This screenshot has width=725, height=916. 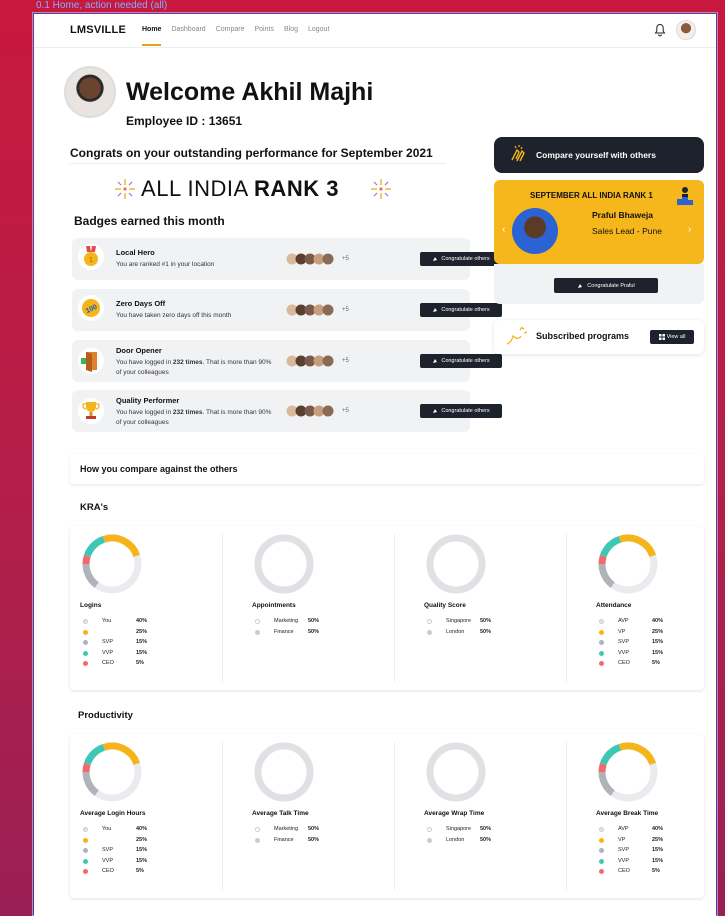 I want to click on nav-blog: Blog, so click(x=291, y=29).